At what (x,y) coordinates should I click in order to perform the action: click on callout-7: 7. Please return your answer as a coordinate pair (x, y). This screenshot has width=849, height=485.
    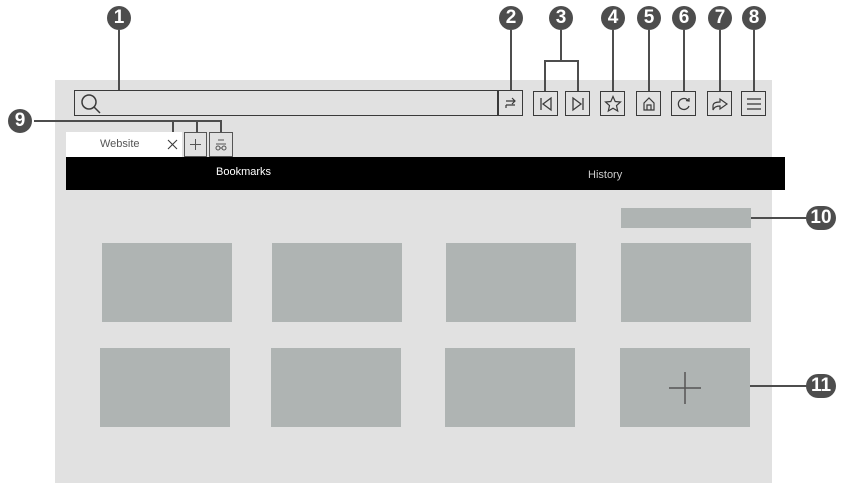
    Looking at the image, I should click on (720, 18).